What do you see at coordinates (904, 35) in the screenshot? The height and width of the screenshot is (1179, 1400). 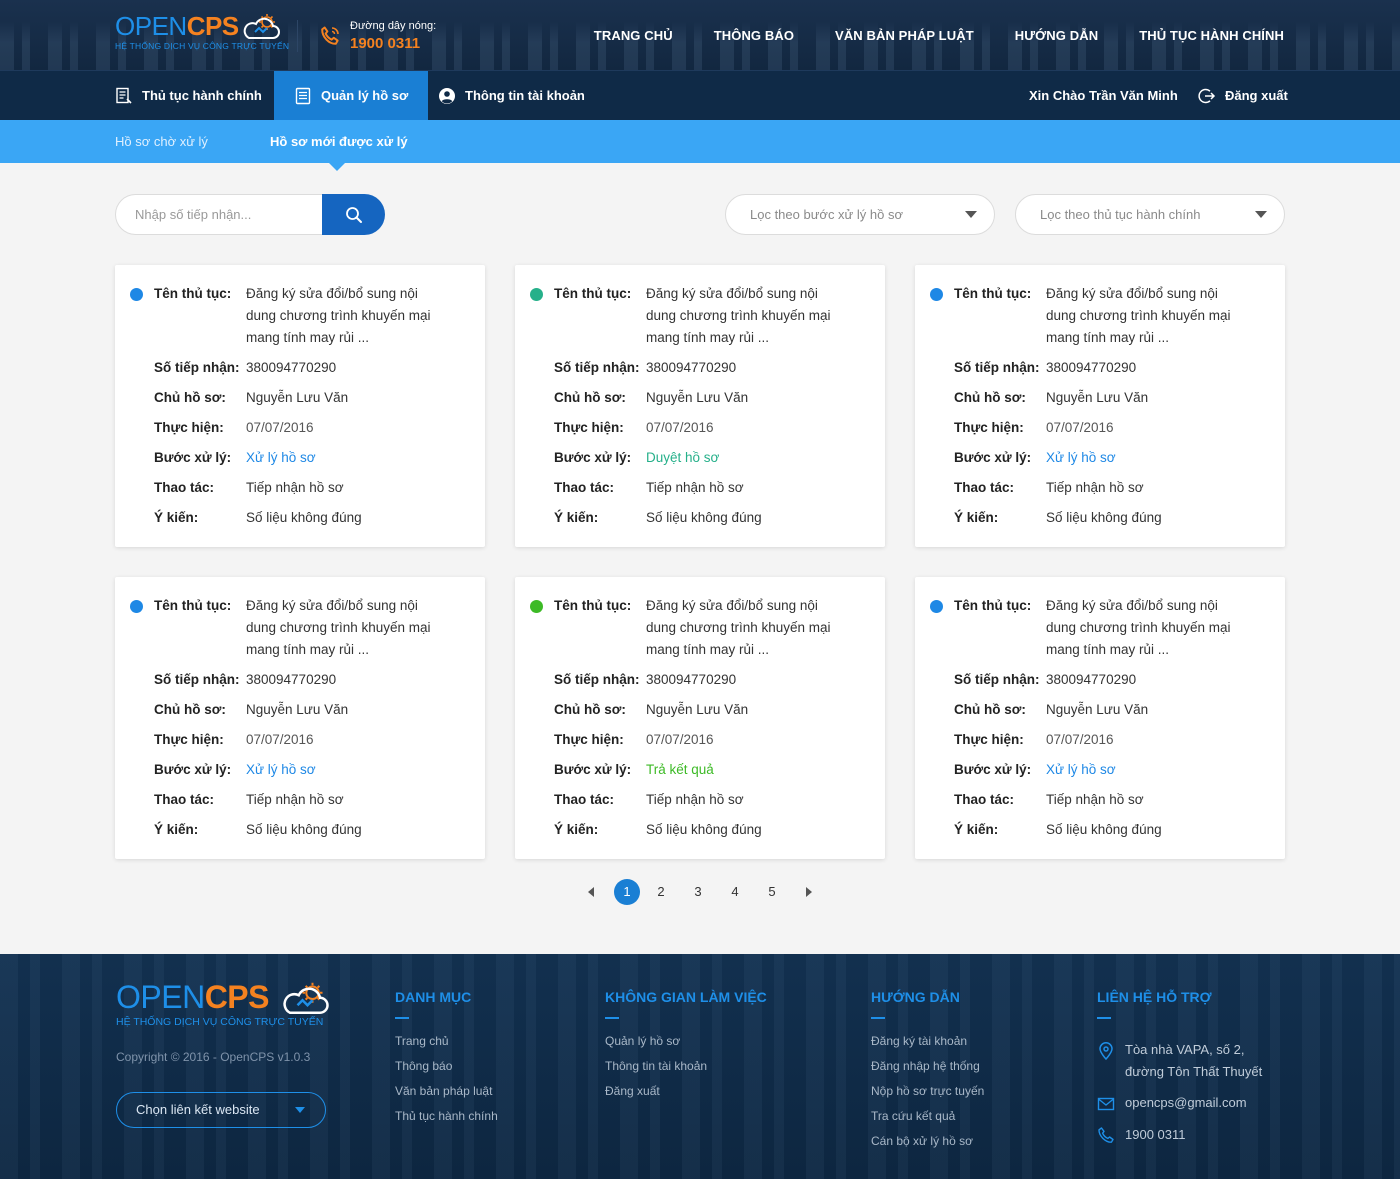 I see `nav-van-ban-phap-luat: VĂN BẢN PHÁP LUẬT` at bounding box center [904, 35].